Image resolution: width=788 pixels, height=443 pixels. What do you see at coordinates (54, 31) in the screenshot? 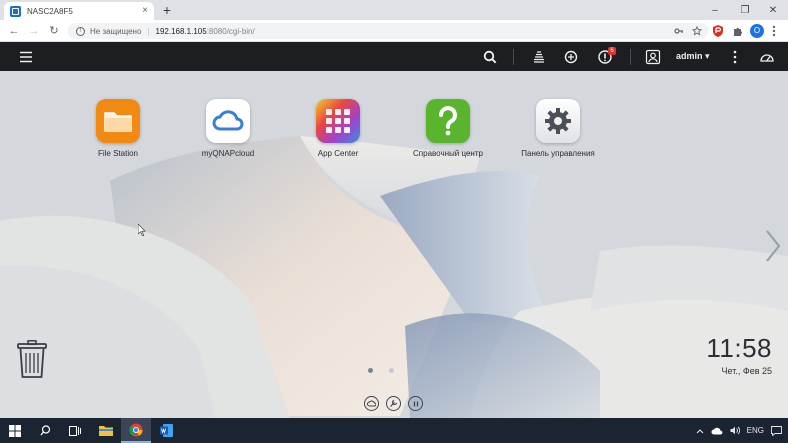
I see `reload-button: ↻` at bounding box center [54, 31].